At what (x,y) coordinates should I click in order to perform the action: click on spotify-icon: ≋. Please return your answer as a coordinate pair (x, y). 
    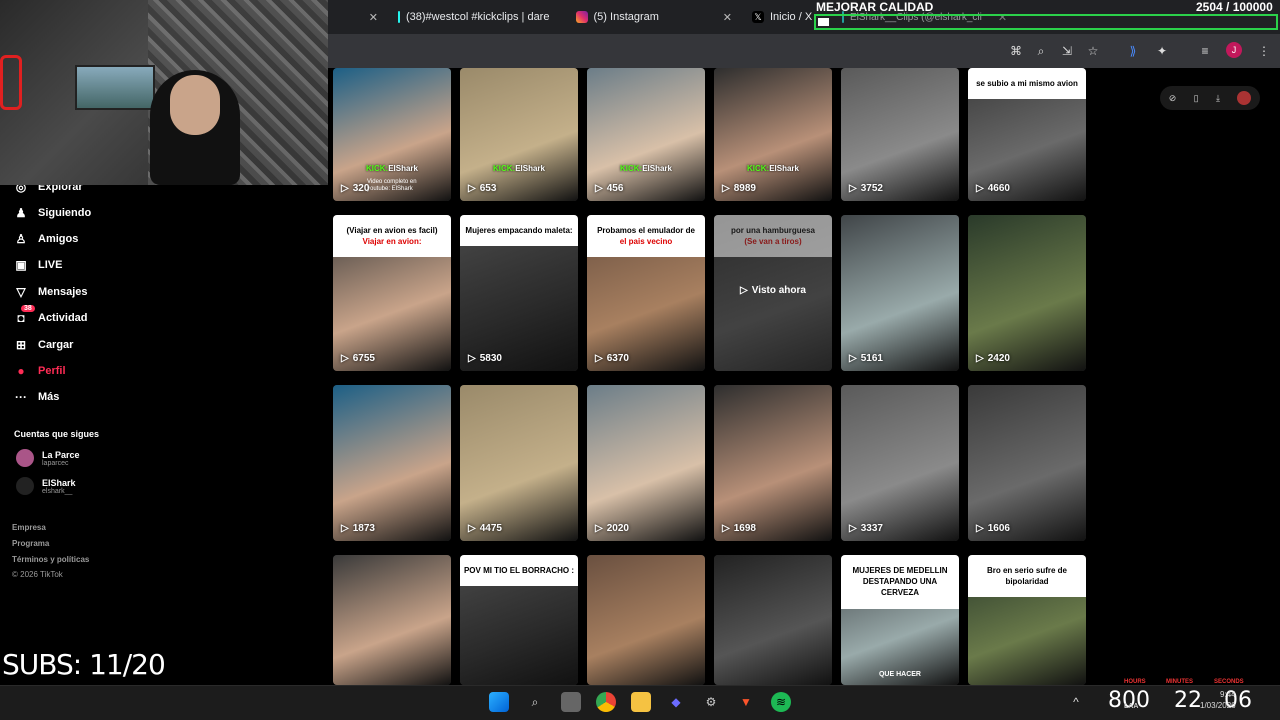
    Looking at the image, I should click on (781, 702).